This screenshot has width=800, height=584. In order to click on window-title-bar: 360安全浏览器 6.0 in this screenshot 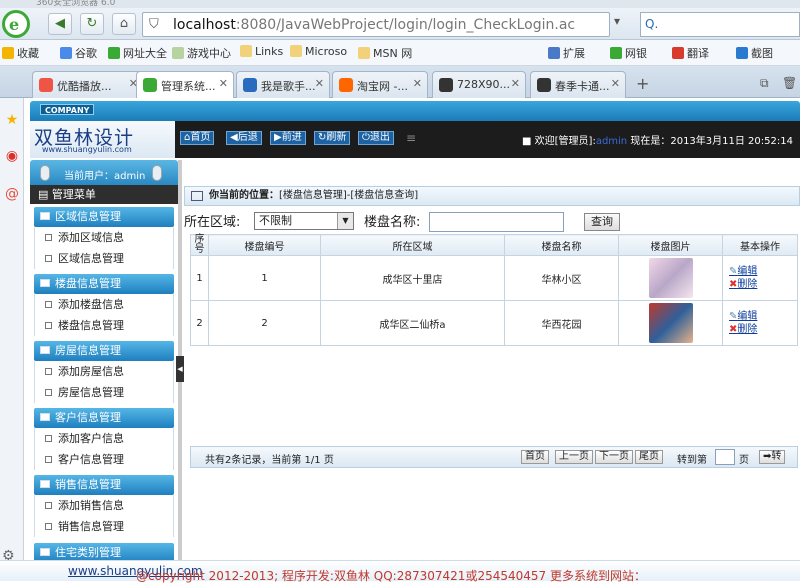, I will do `click(400, 4)`.